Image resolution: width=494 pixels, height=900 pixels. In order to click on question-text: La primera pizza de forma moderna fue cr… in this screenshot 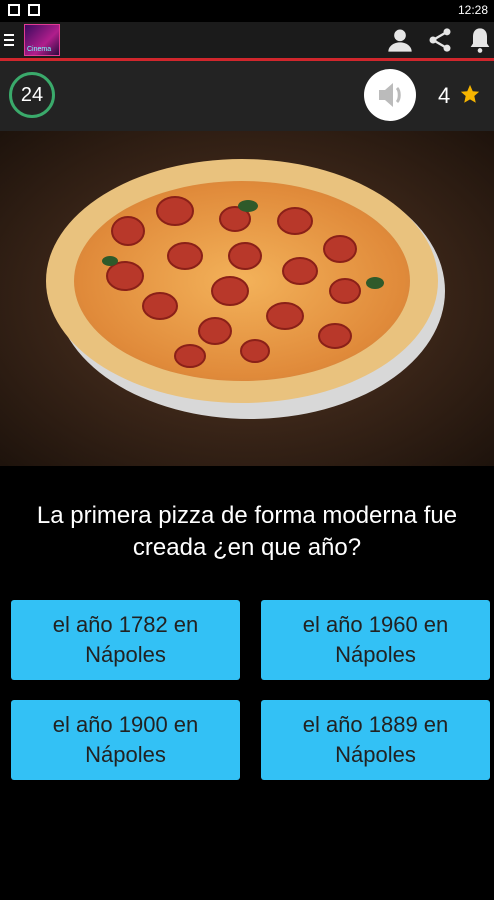, I will do `click(247, 531)`.